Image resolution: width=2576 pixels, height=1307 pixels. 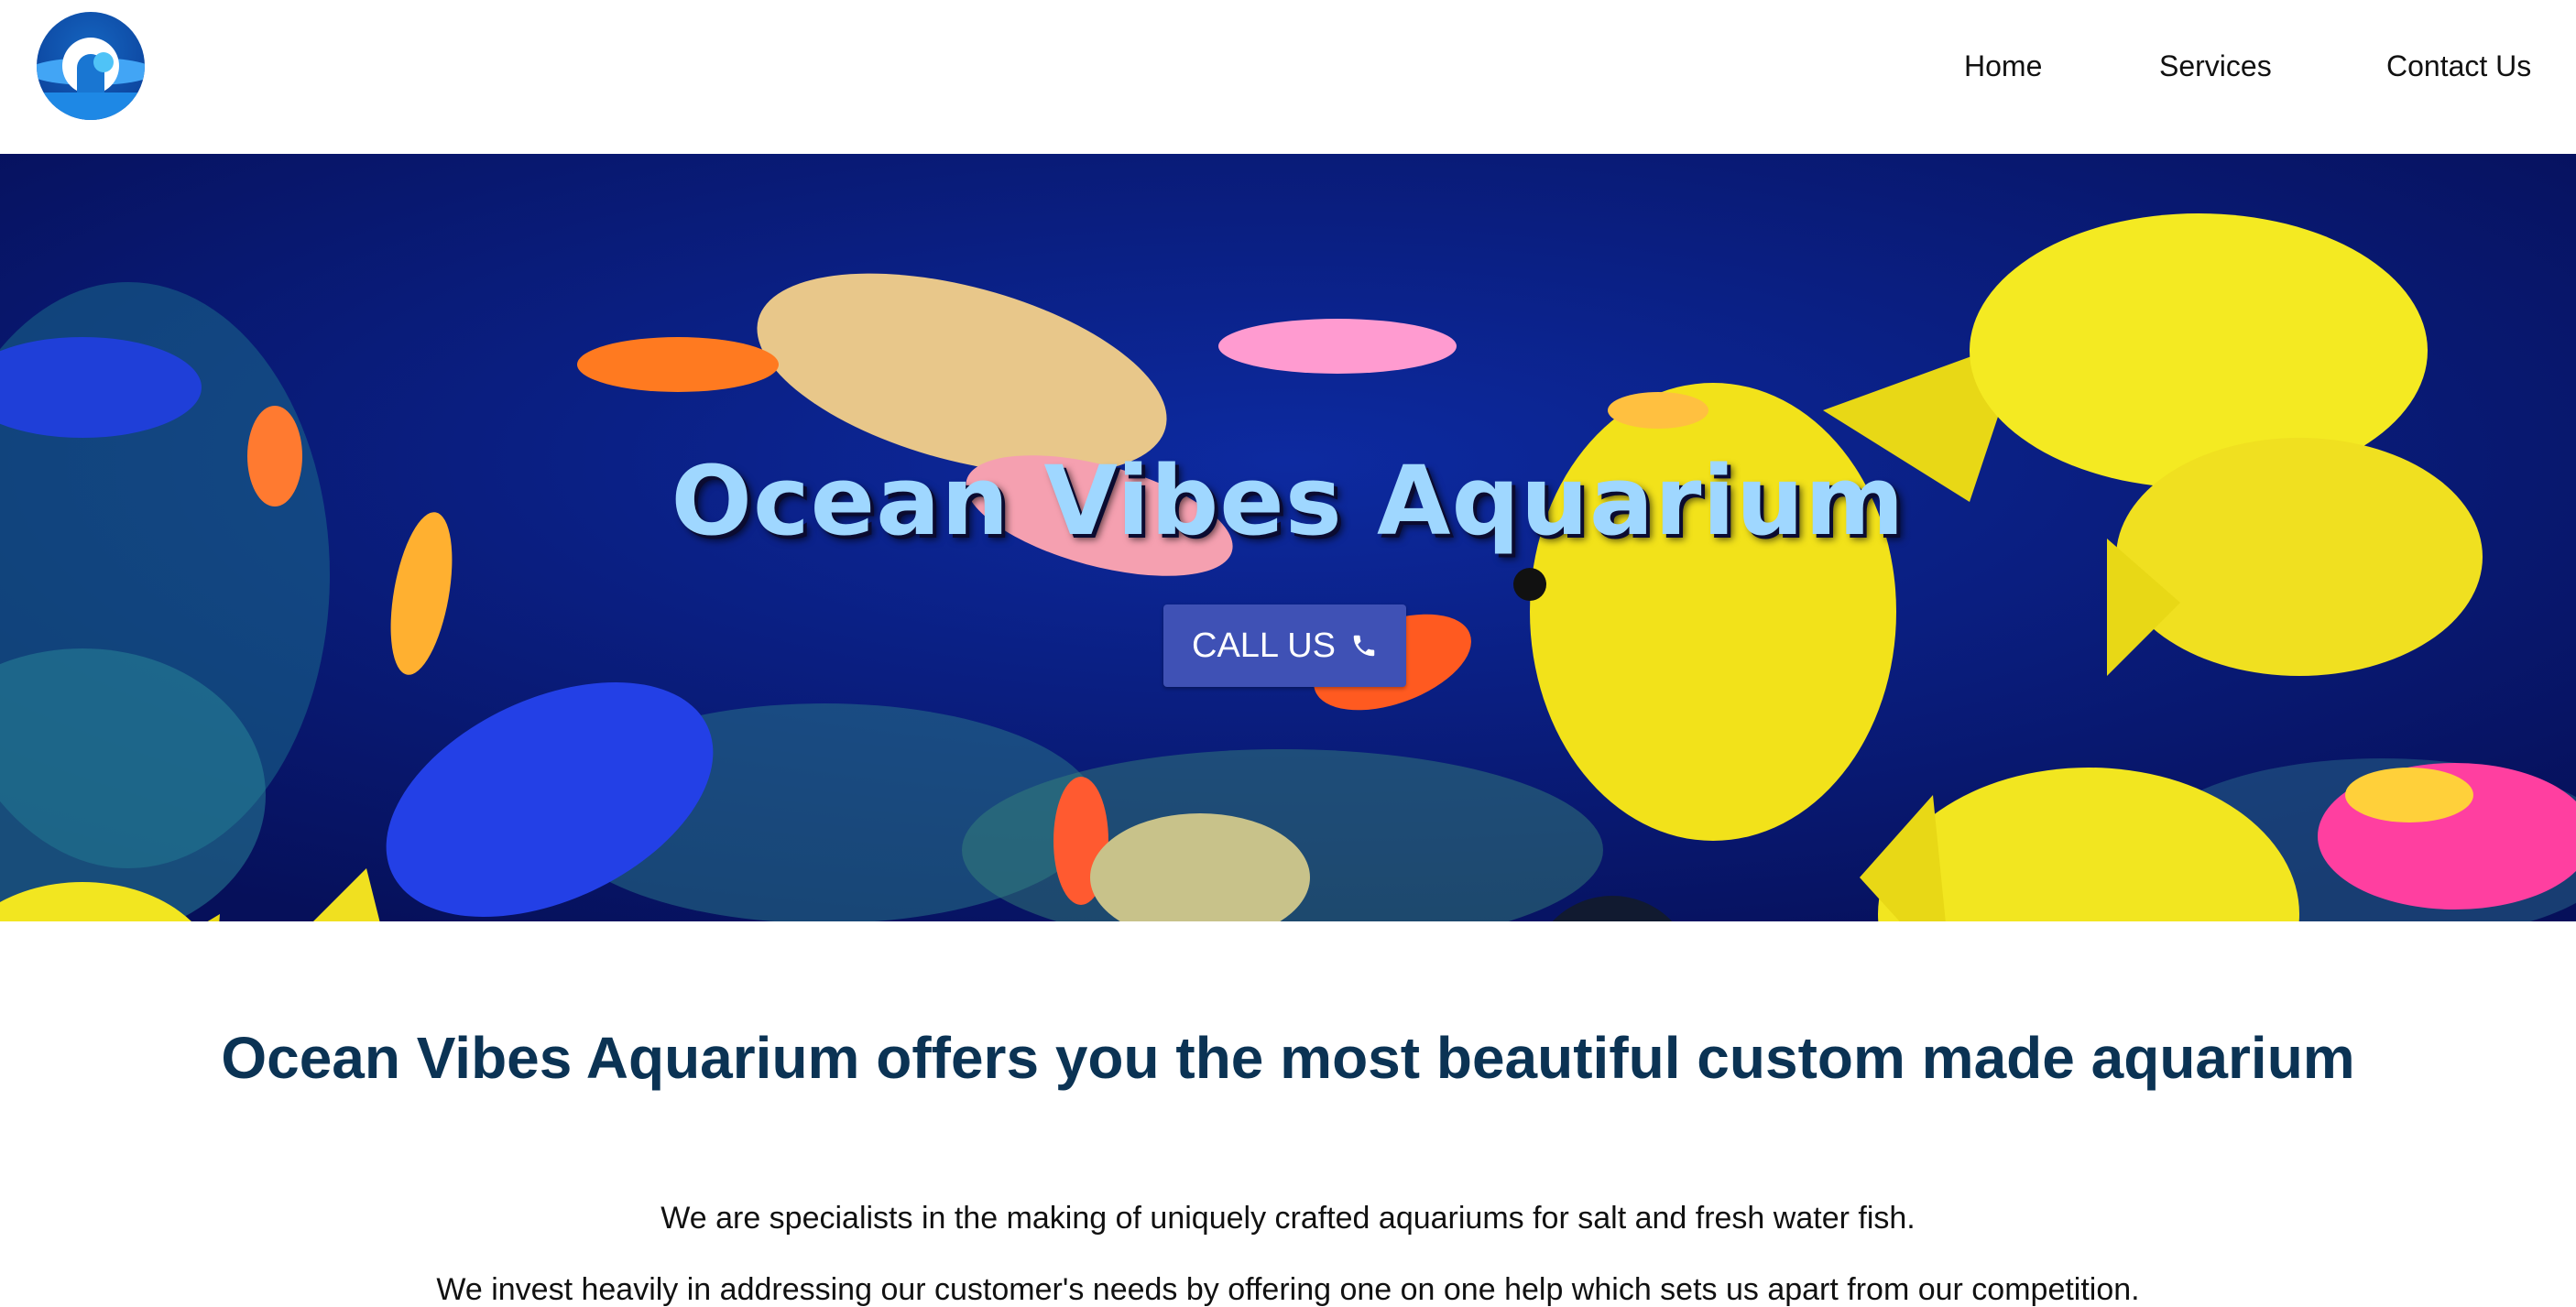 I want to click on call-us-label: CALL US, so click(x=1264, y=645).